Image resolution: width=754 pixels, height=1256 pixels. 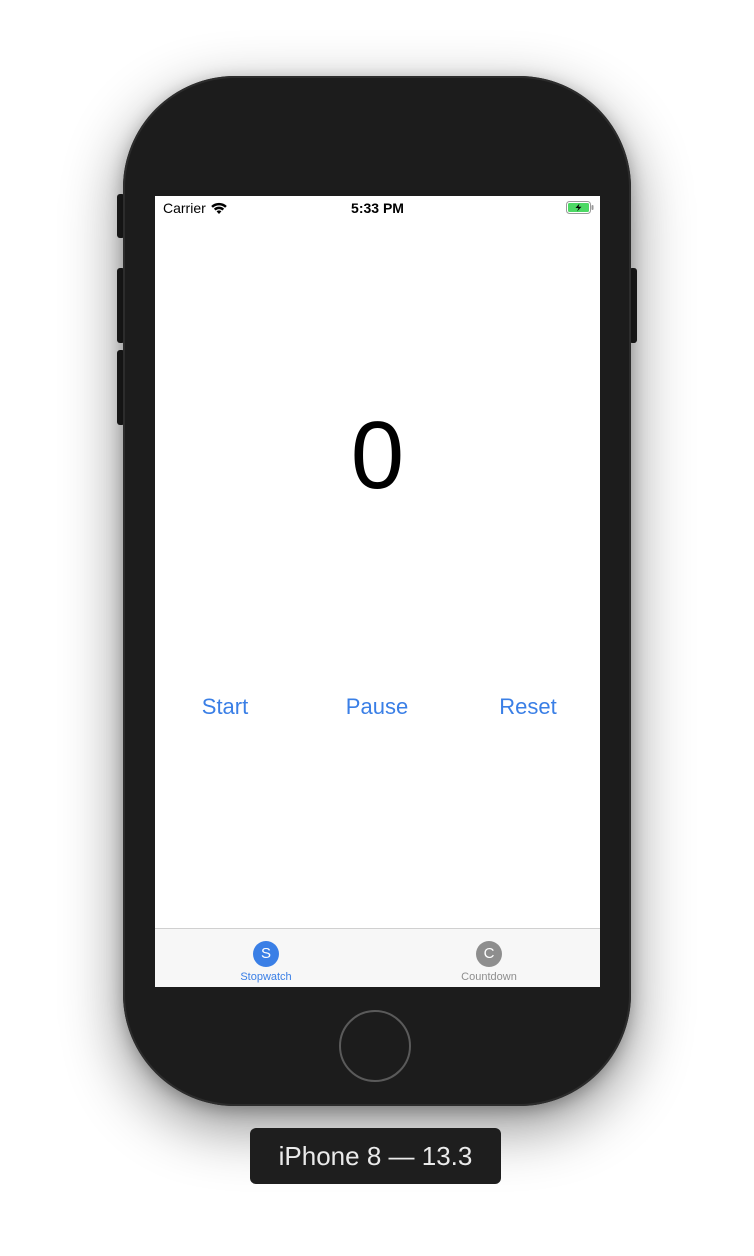 What do you see at coordinates (580, 207) in the screenshot?
I see `battery-charging-icon` at bounding box center [580, 207].